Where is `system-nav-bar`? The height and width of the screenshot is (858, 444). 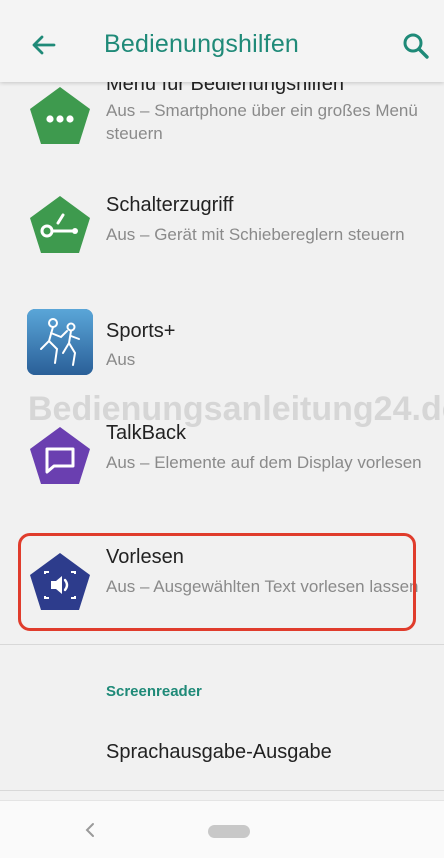 system-nav-bar is located at coordinates (222, 829).